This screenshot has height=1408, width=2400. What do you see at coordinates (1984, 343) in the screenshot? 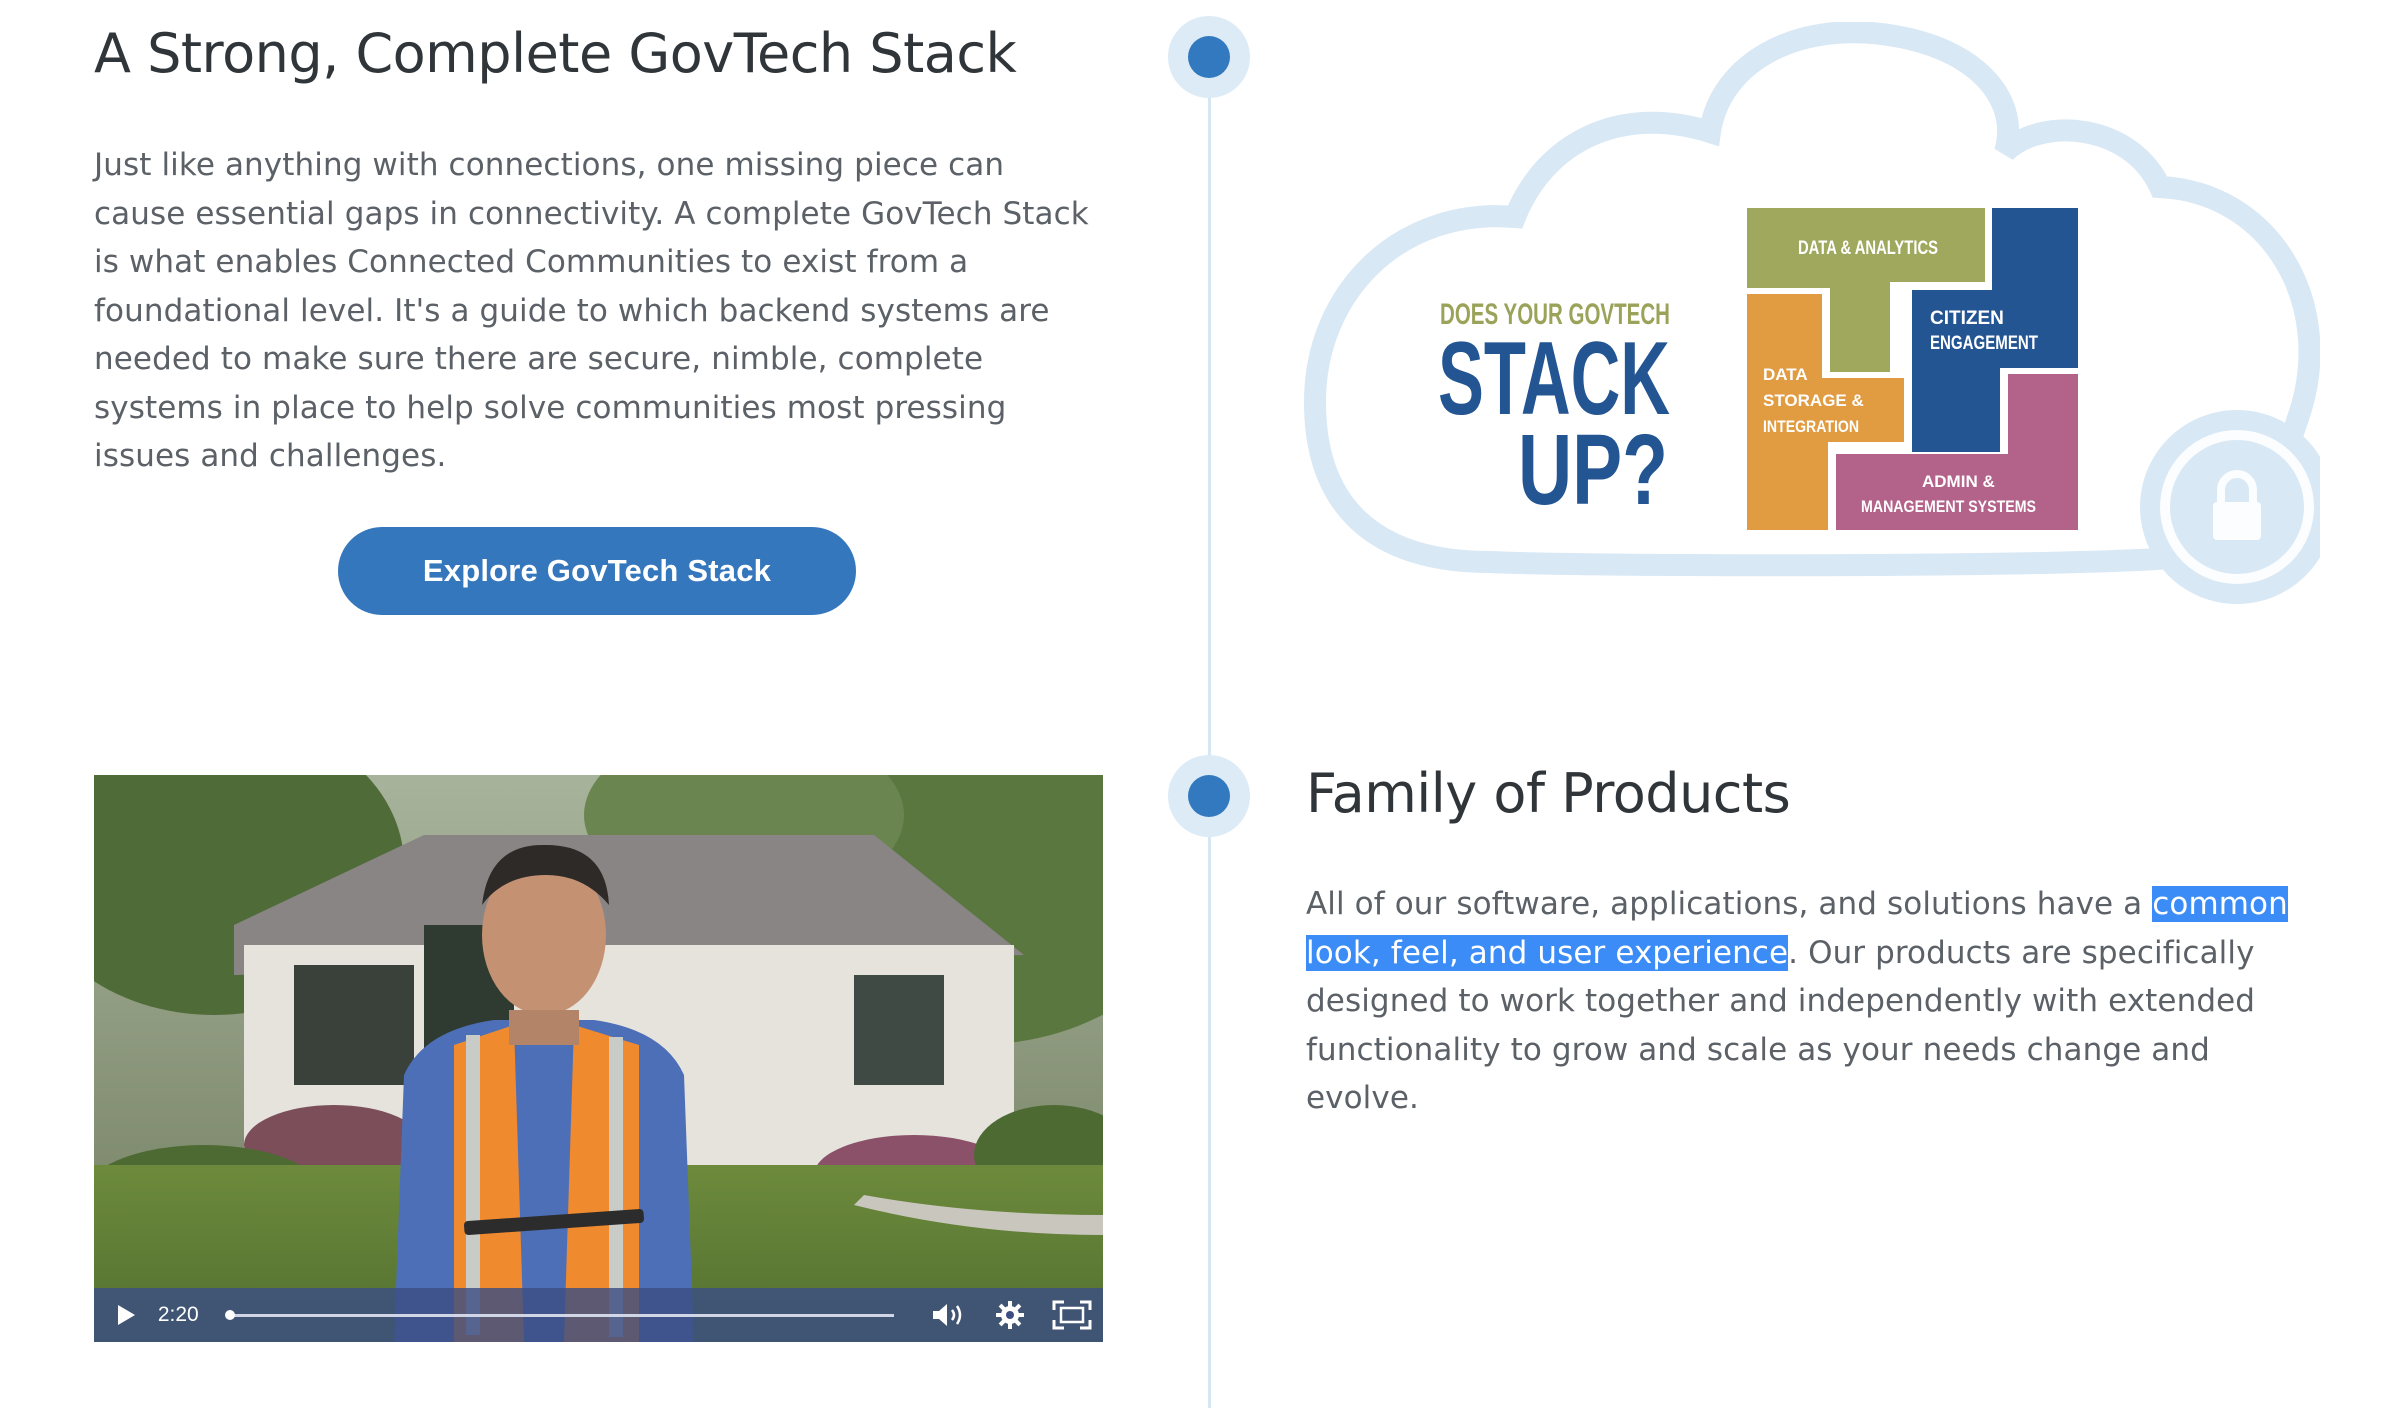
I see `block-label: ENGAGEMENT` at bounding box center [1984, 343].